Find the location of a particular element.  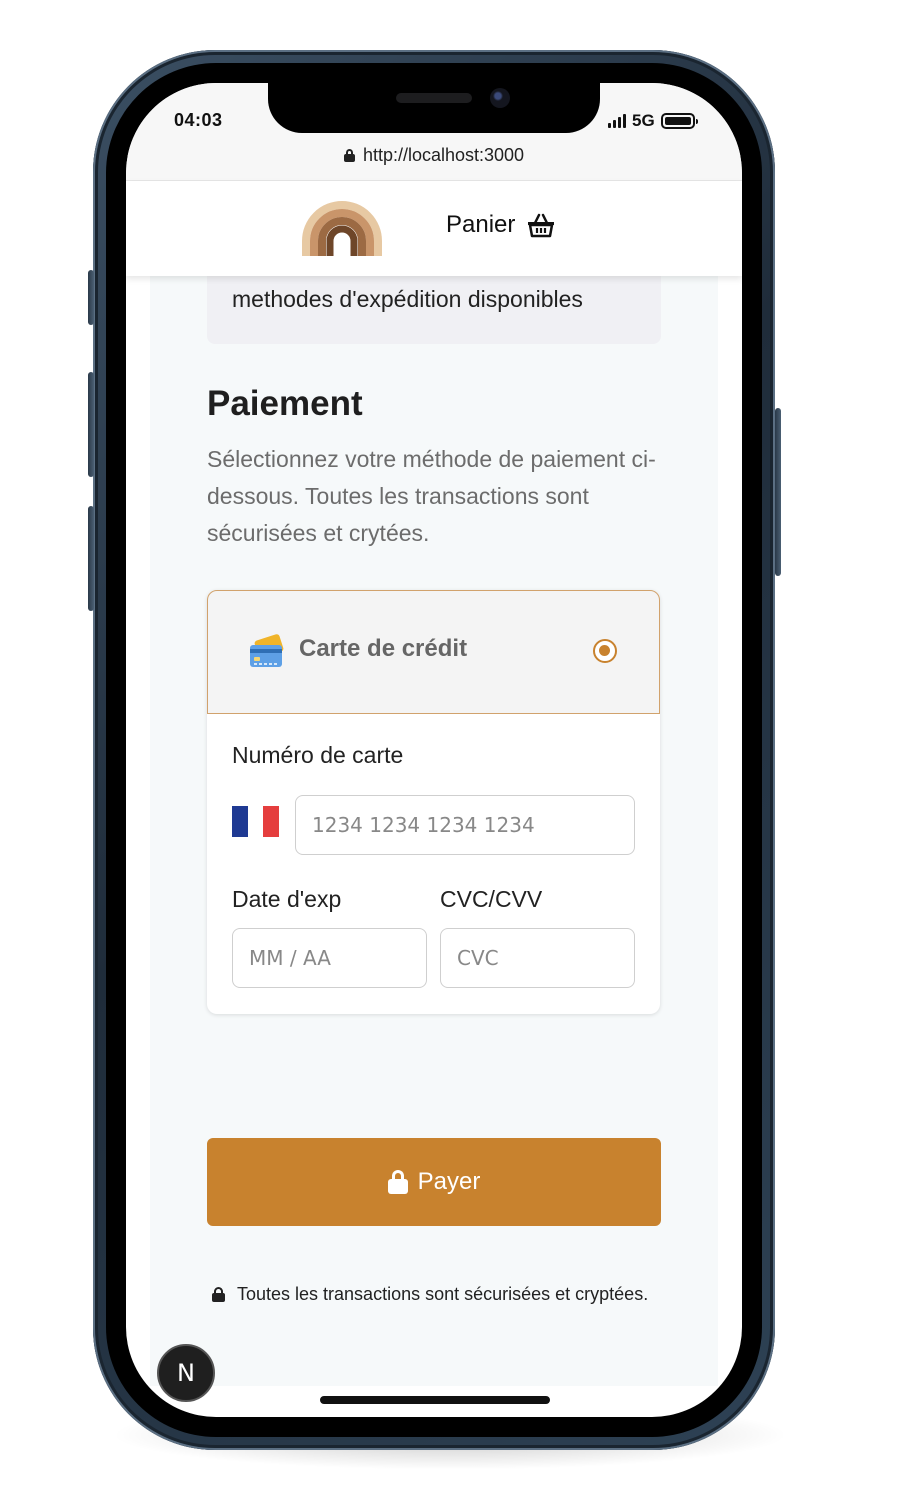

mute-switch is located at coordinates (91, 297).